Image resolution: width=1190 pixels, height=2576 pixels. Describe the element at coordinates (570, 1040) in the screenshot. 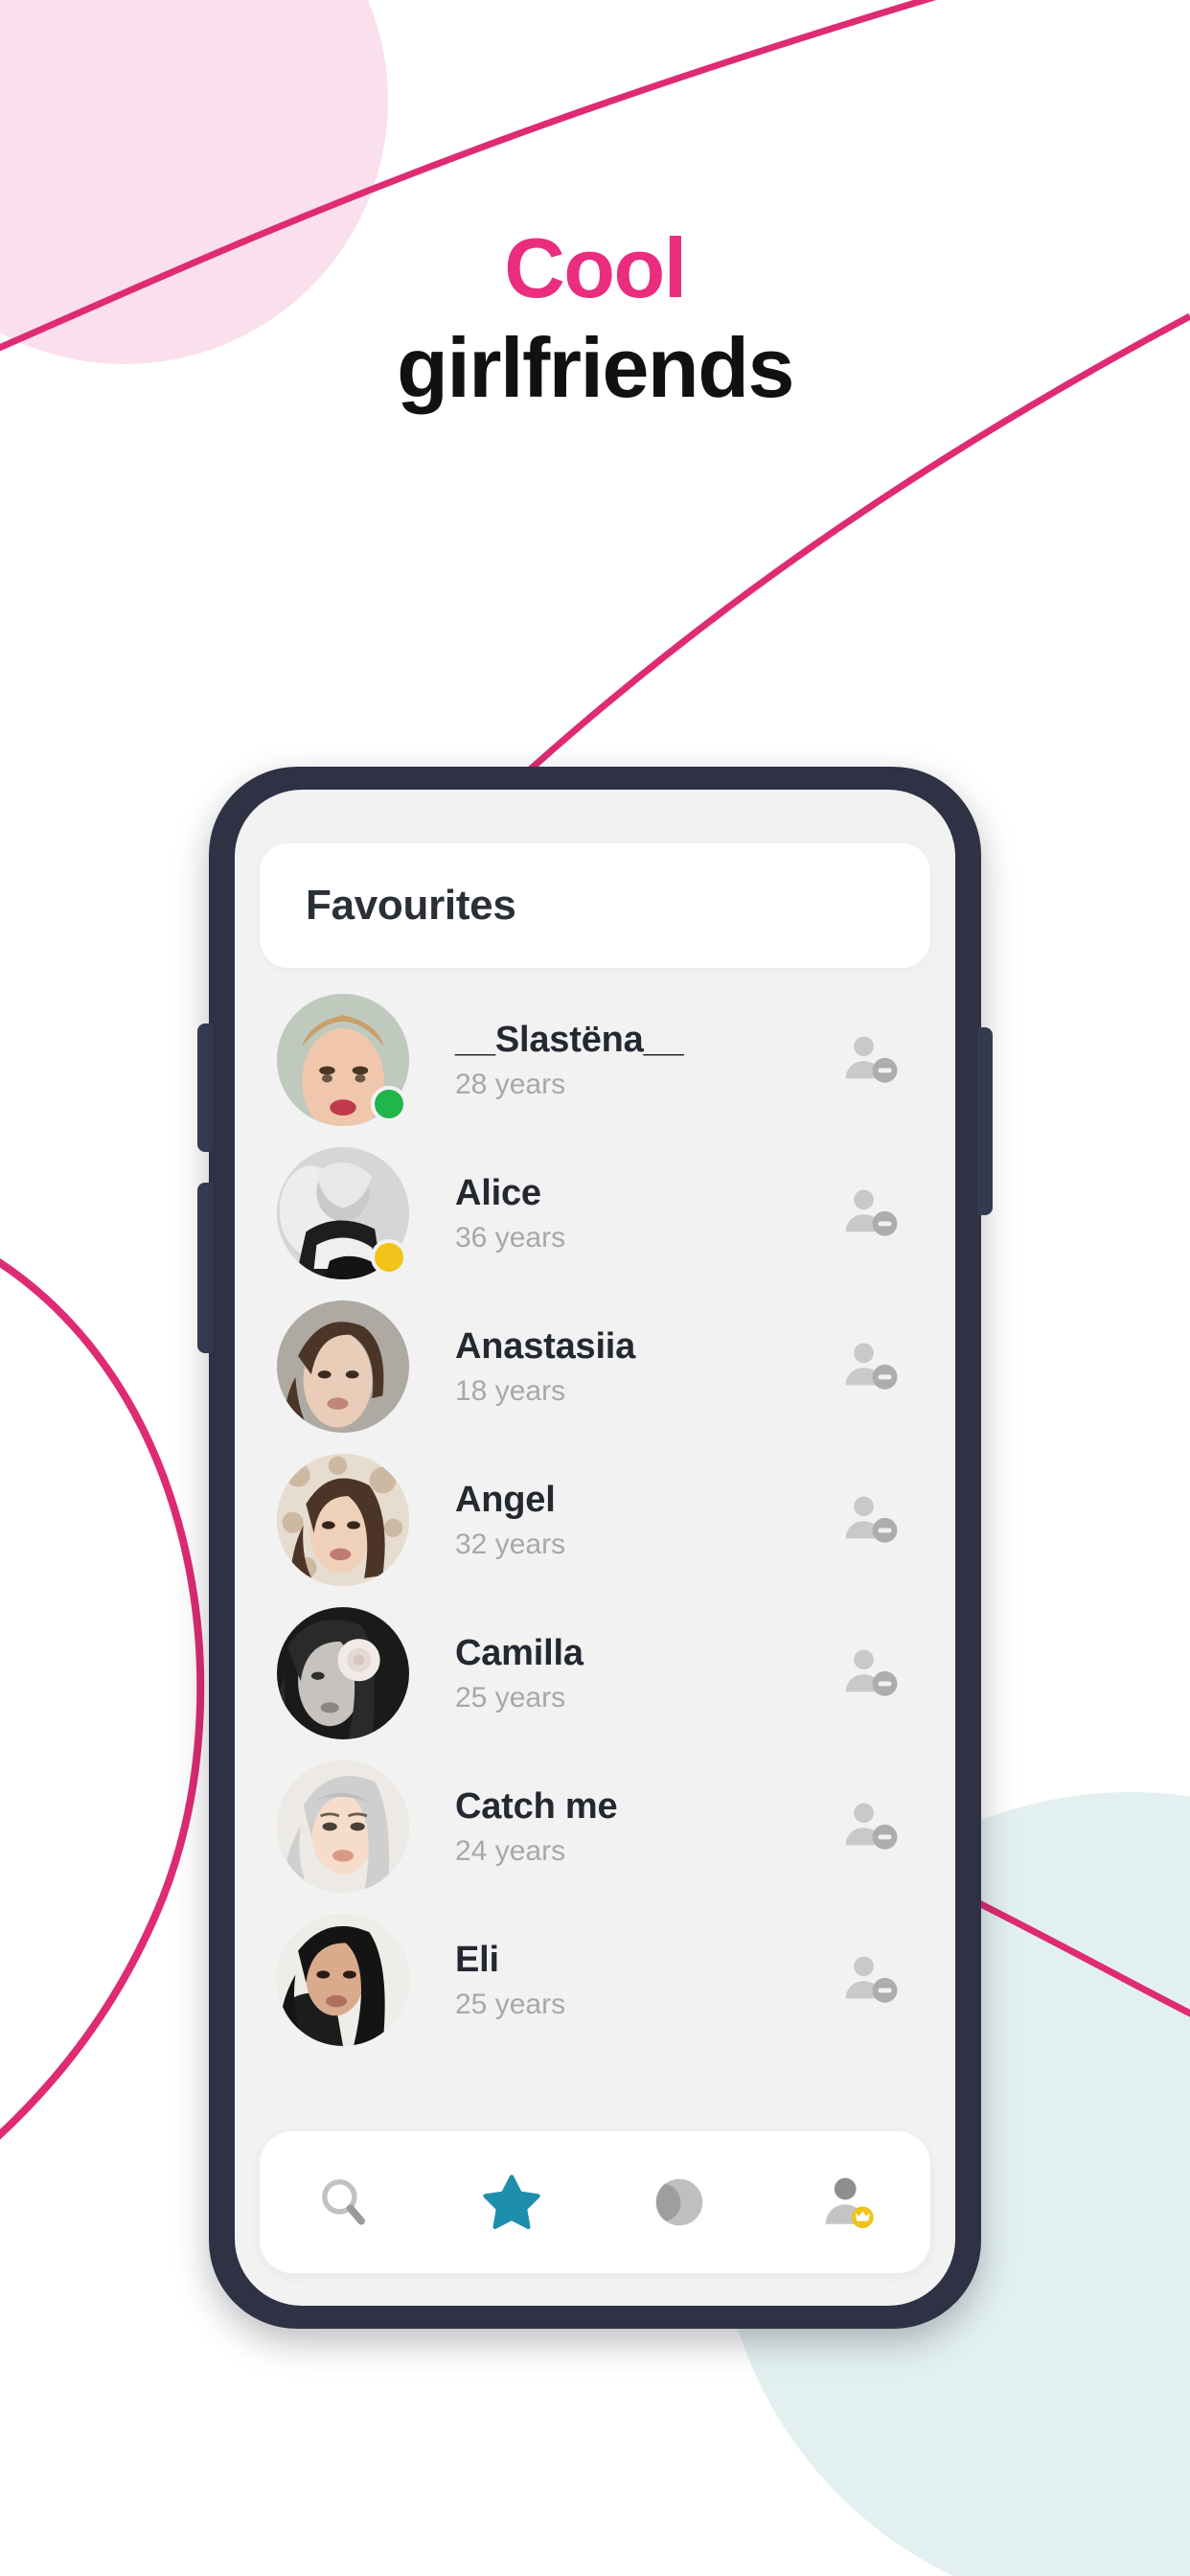

I see `contact-name: __Slastëna__` at that location.